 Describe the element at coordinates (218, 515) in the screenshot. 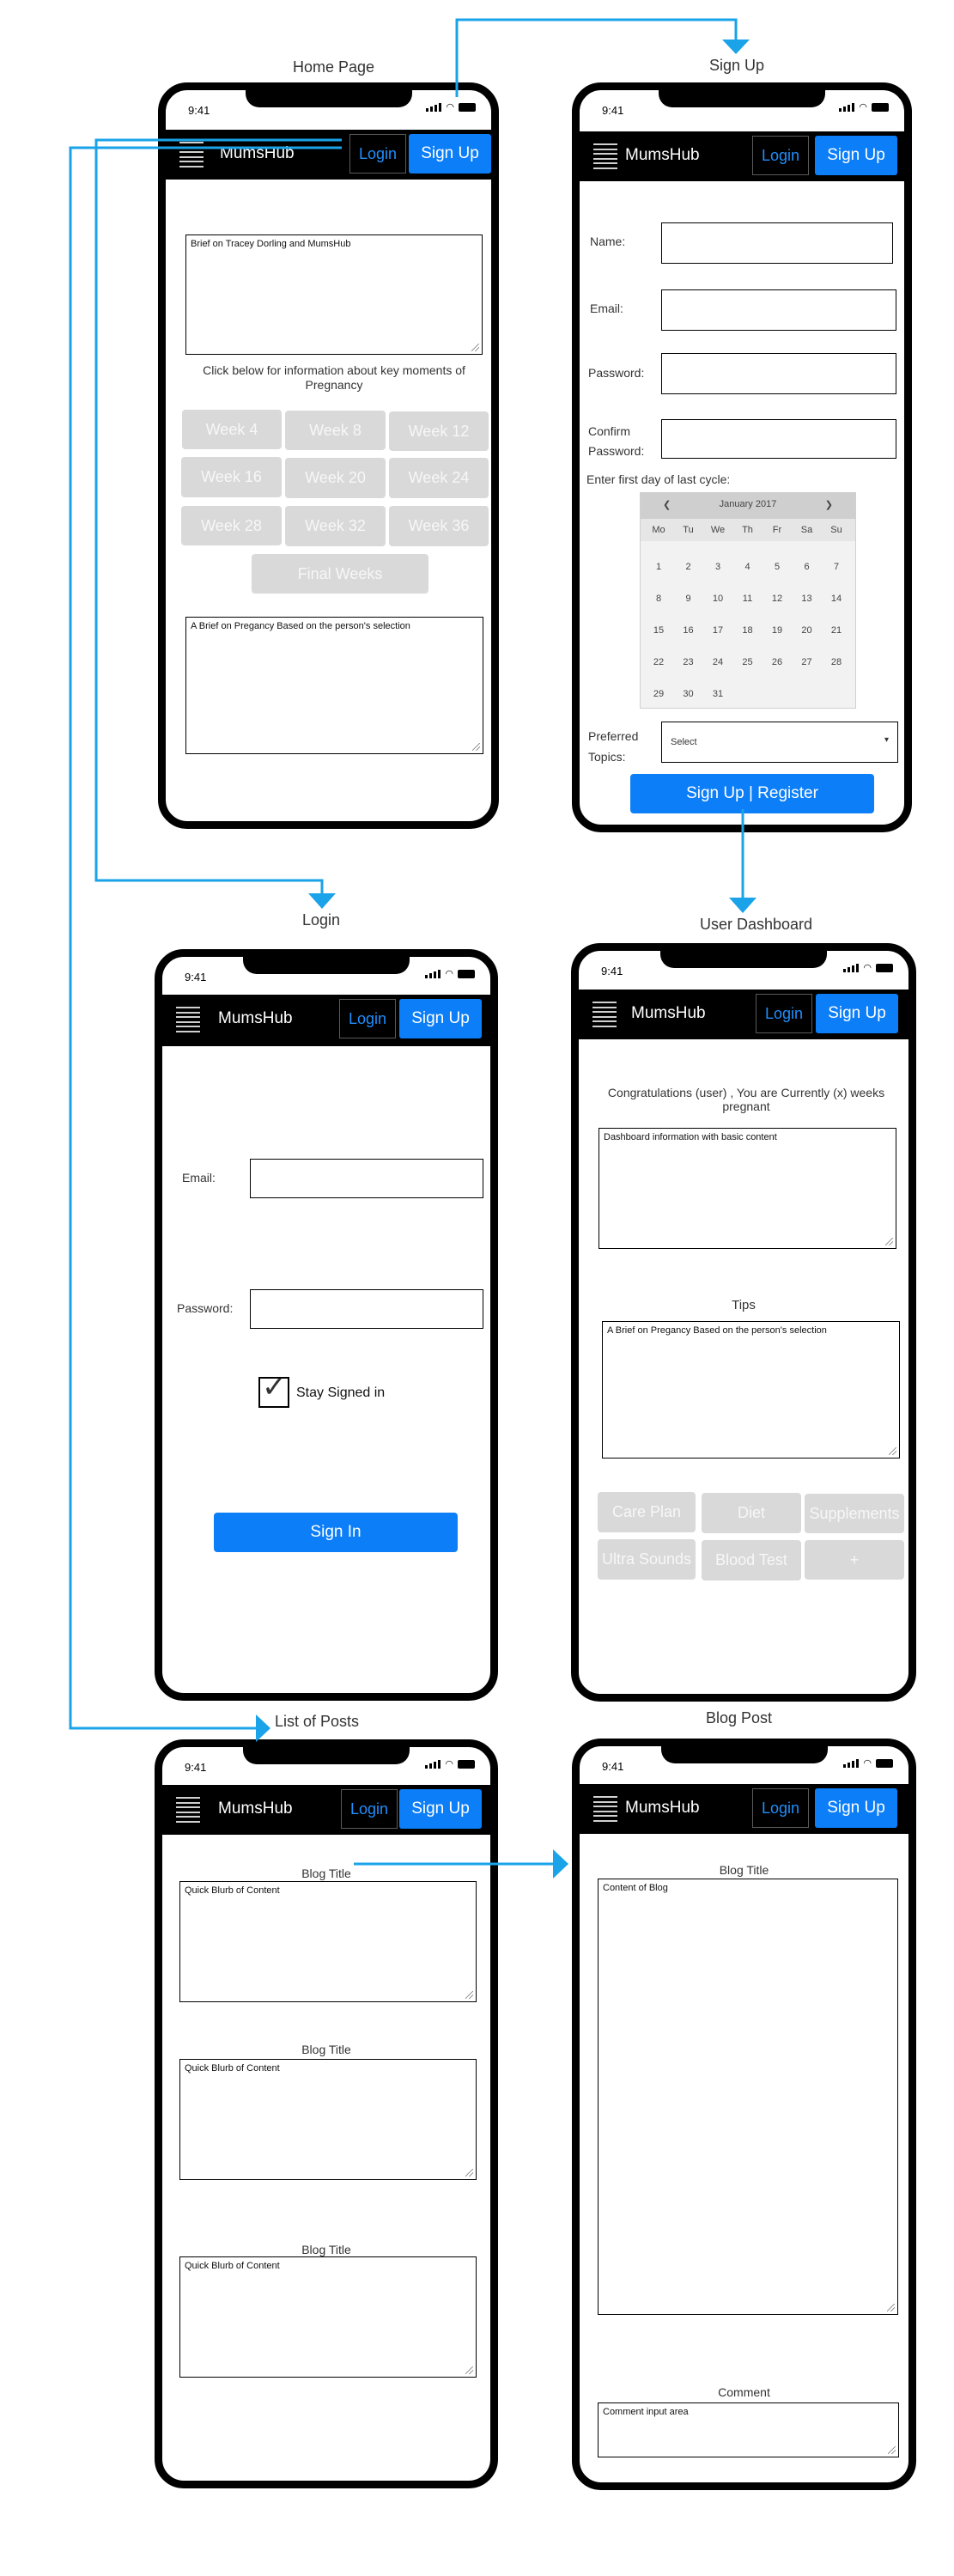

I see `arrow-home-login` at that location.